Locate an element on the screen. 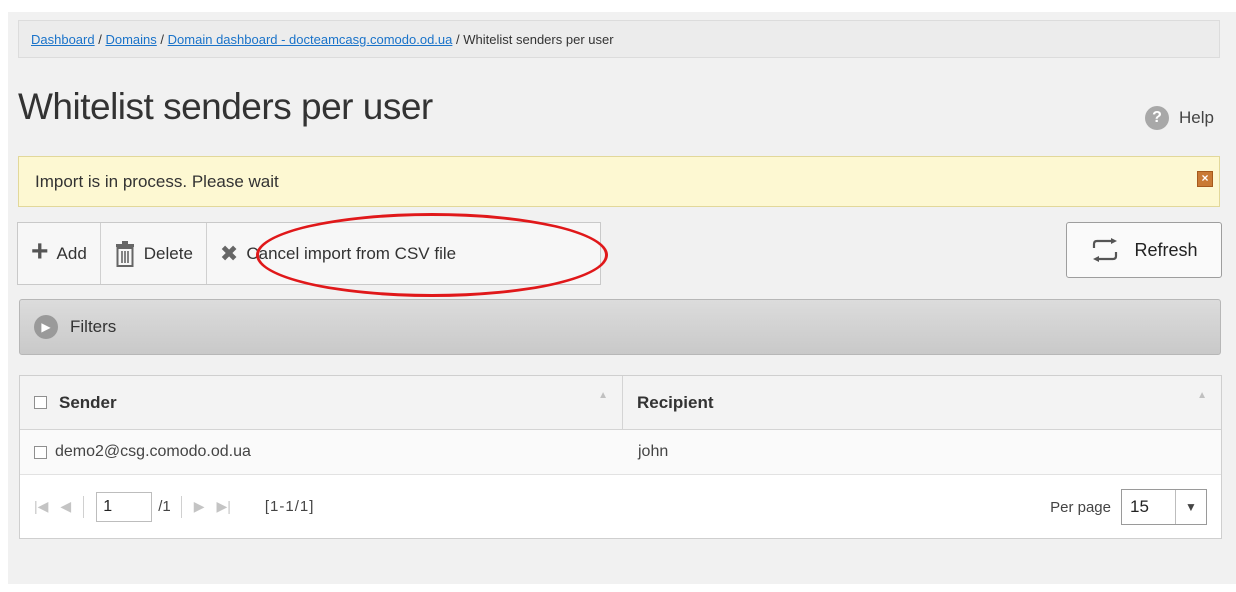 The image size is (1236, 592). trash-icon is located at coordinates (124, 253).